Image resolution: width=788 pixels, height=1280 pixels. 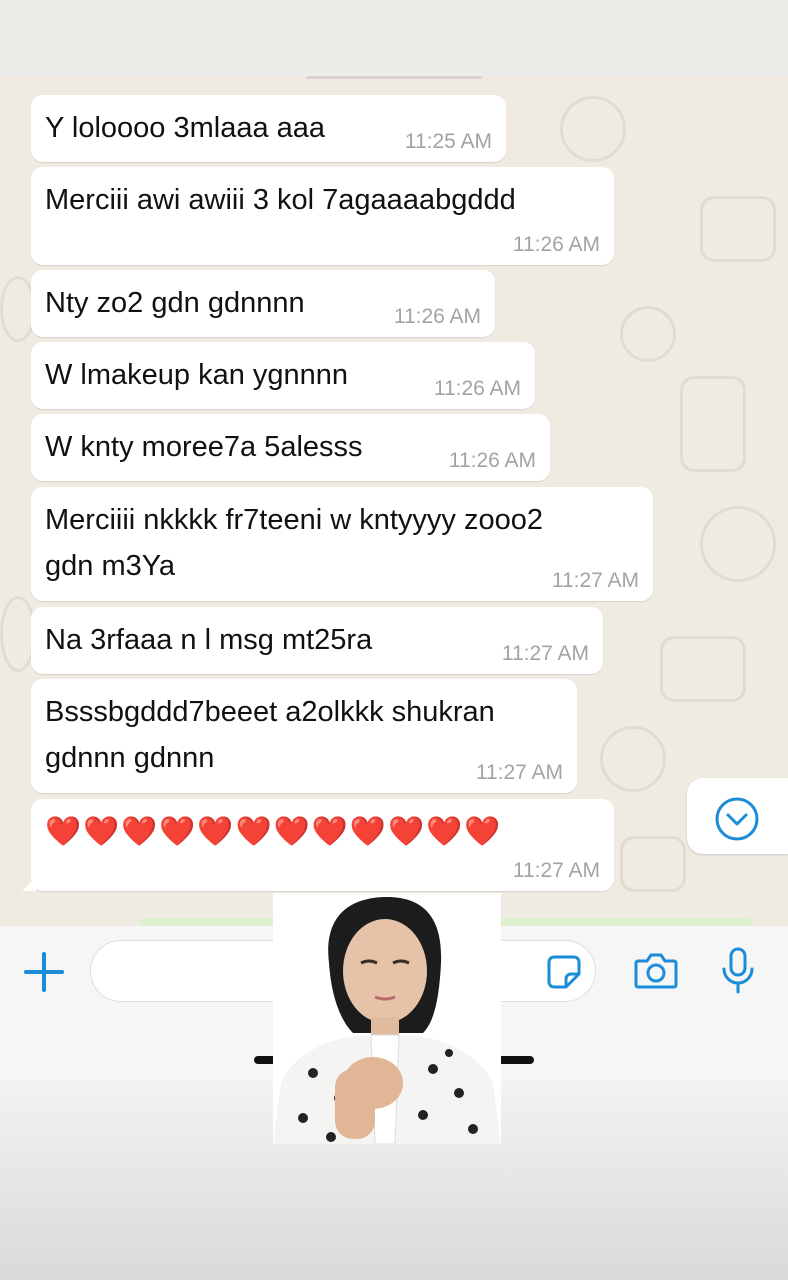 I want to click on status-area, so click(x=394, y=38).